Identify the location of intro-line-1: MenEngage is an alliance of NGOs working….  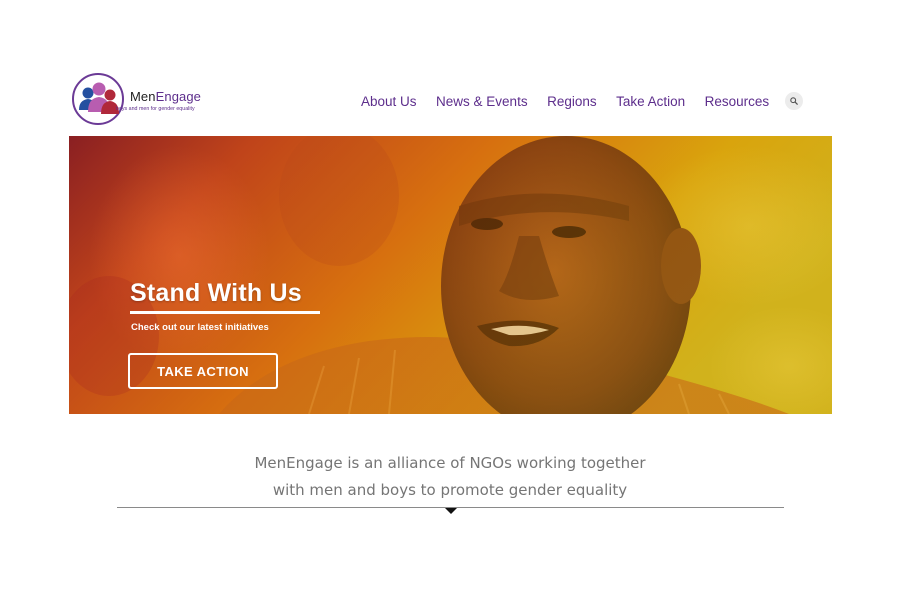
(450, 463).